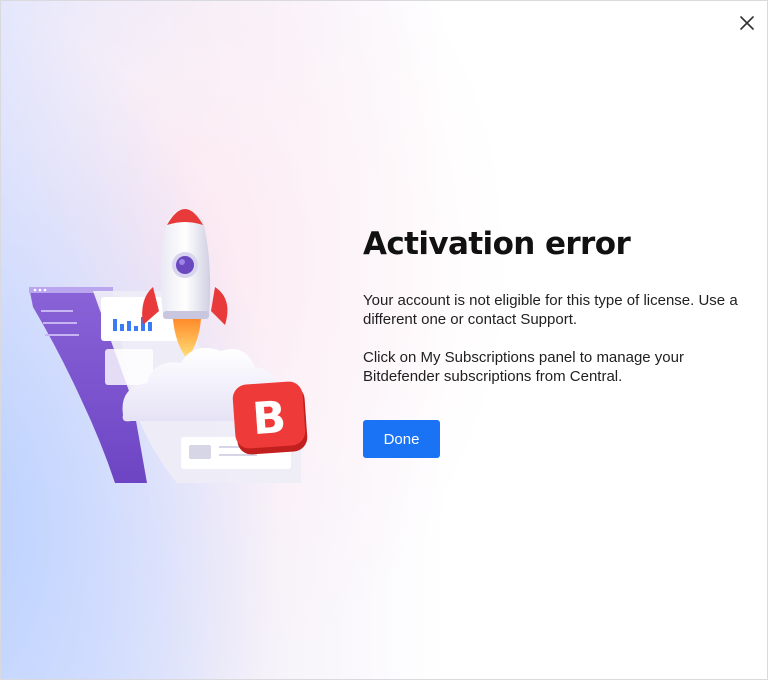 Image resolution: width=768 pixels, height=680 pixels. I want to click on dialog-title: Activation error, so click(497, 244).